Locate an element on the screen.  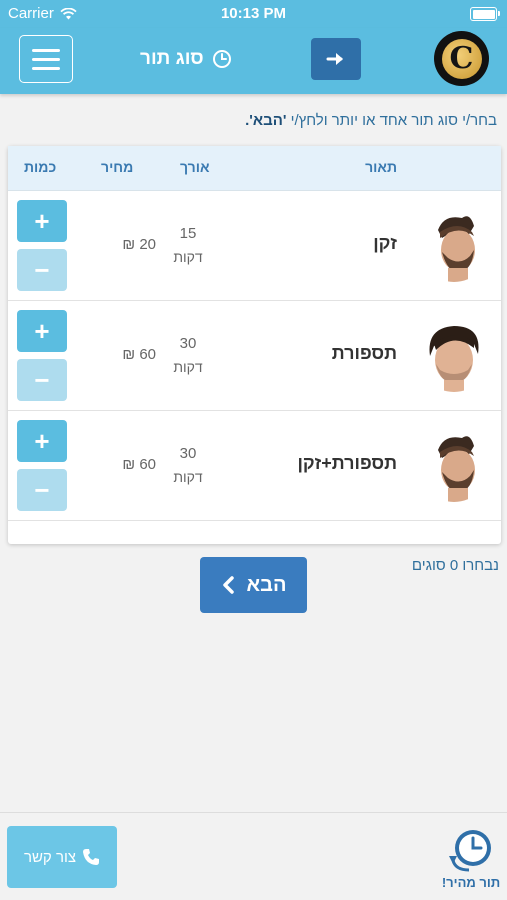
header-price: מחיר is located at coordinates (117, 167).